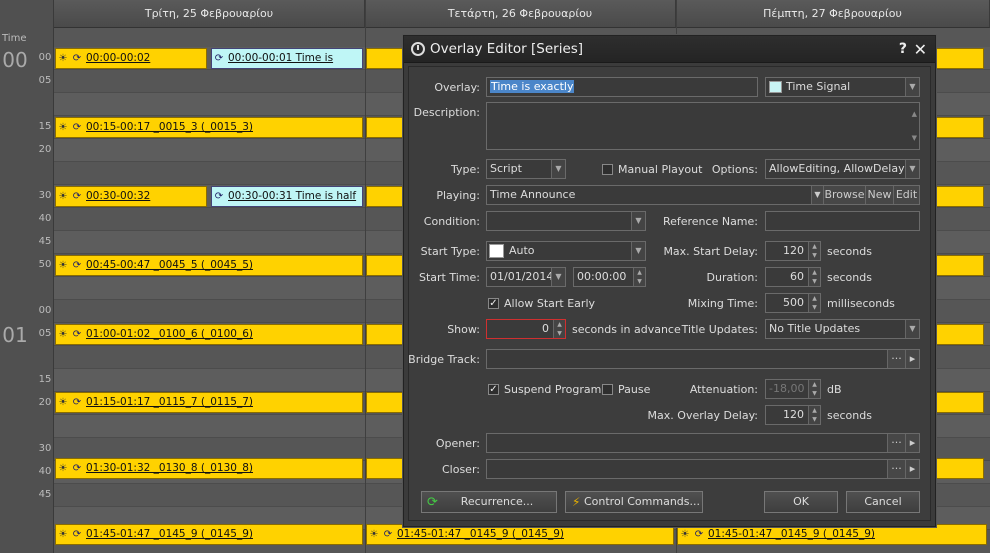 This screenshot has height=553, width=990. Describe the element at coordinates (903, 49) in the screenshot. I see `help-icon: ?` at that location.